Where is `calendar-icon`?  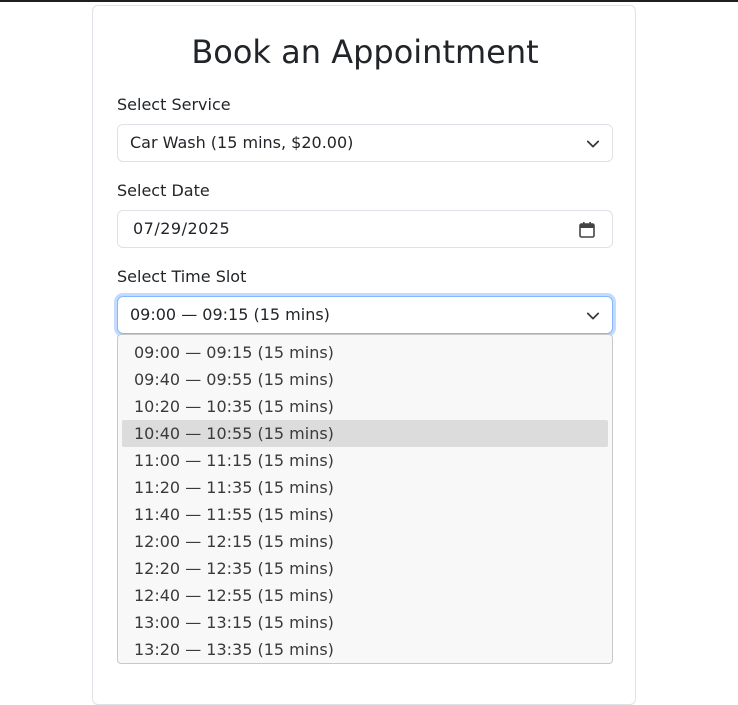 calendar-icon is located at coordinates (587, 230).